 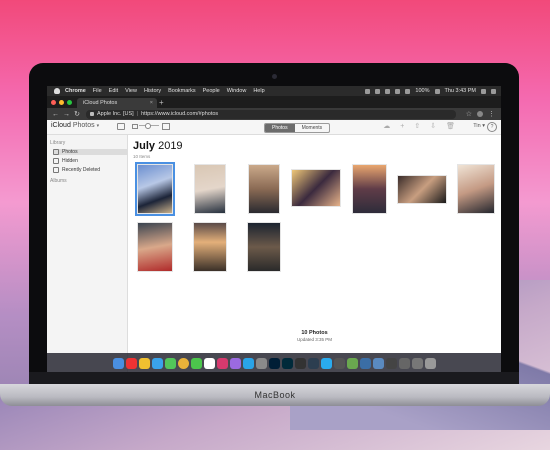 What do you see at coordinates (479, 126) in the screenshot?
I see `user-menu: Tin ▾` at bounding box center [479, 126].